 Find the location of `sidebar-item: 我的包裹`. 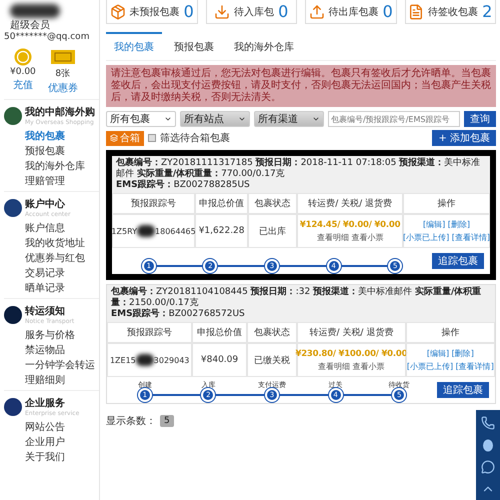

sidebar-item: 我的包裹 is located at coordinates (51, 136).